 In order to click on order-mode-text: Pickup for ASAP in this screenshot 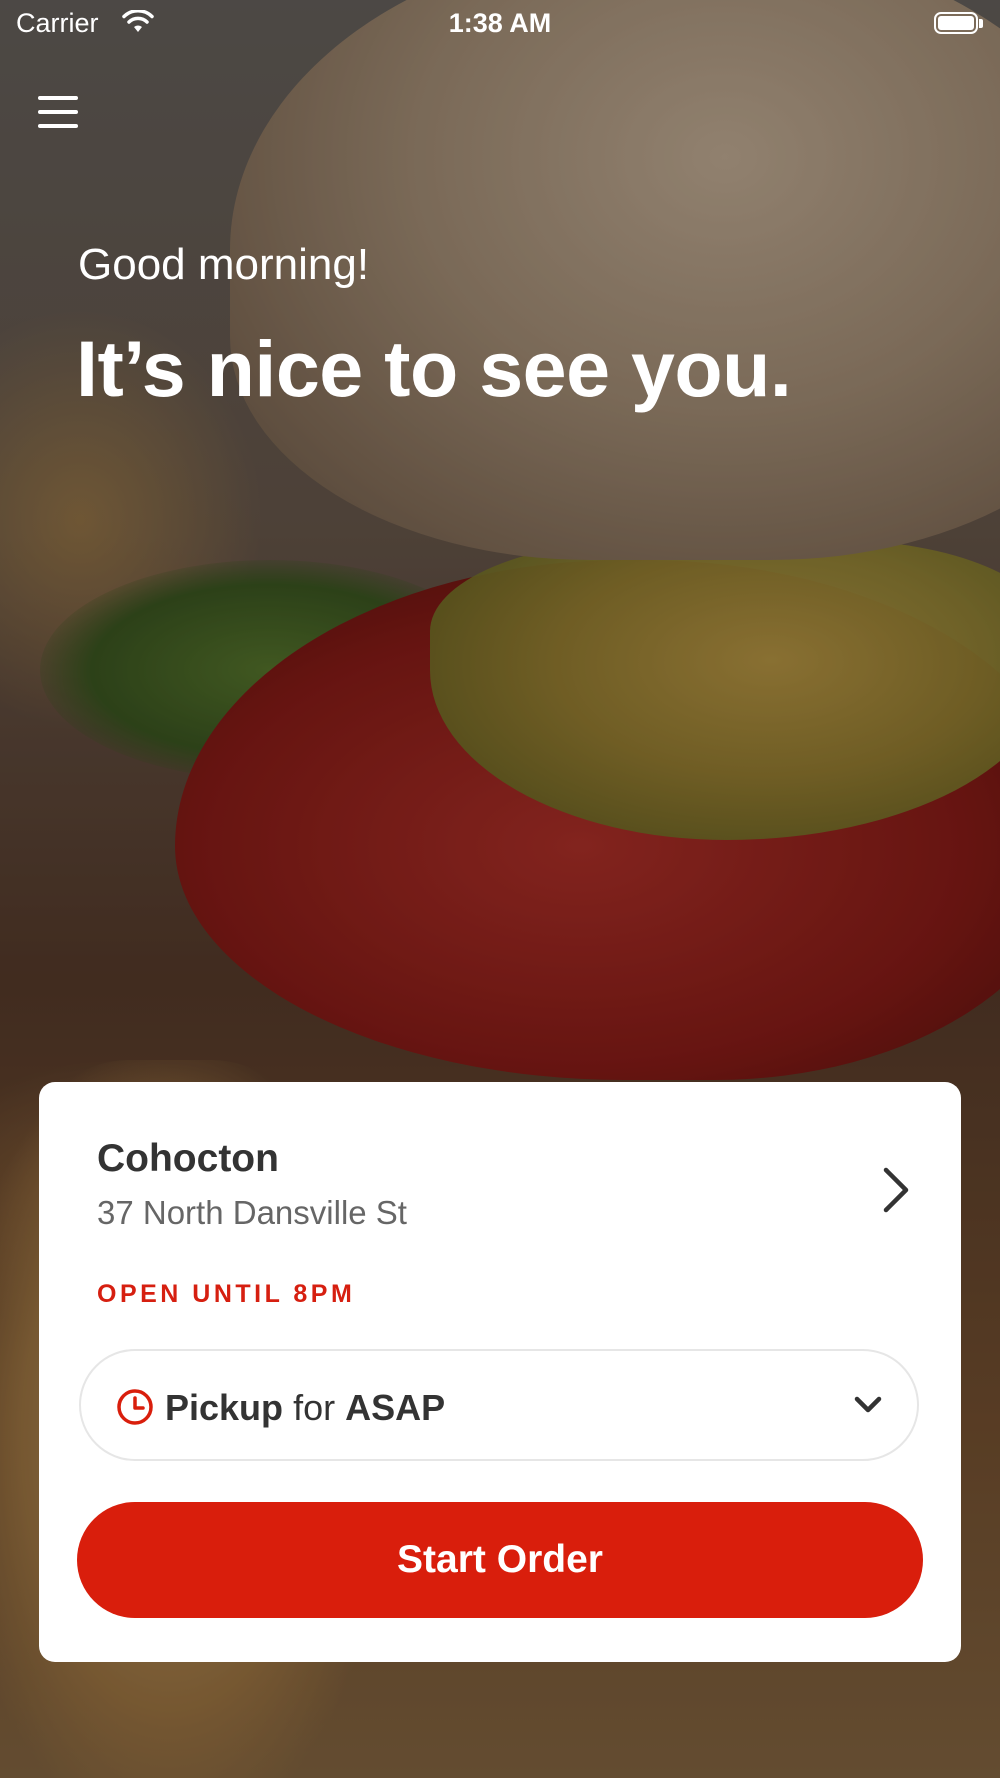, I will do `click(305, 1408)`.